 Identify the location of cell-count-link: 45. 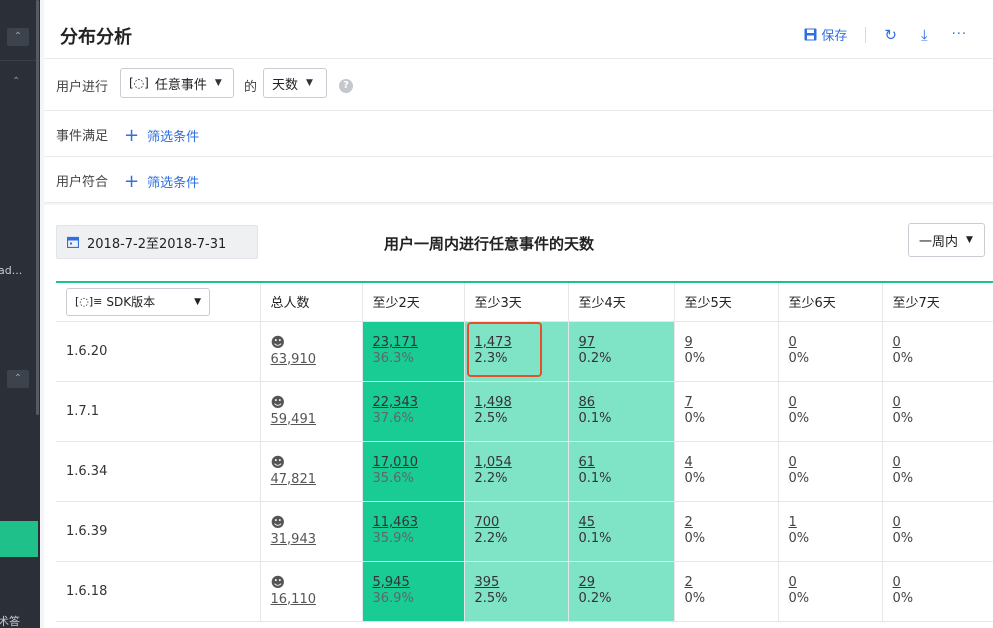
(626, 523).